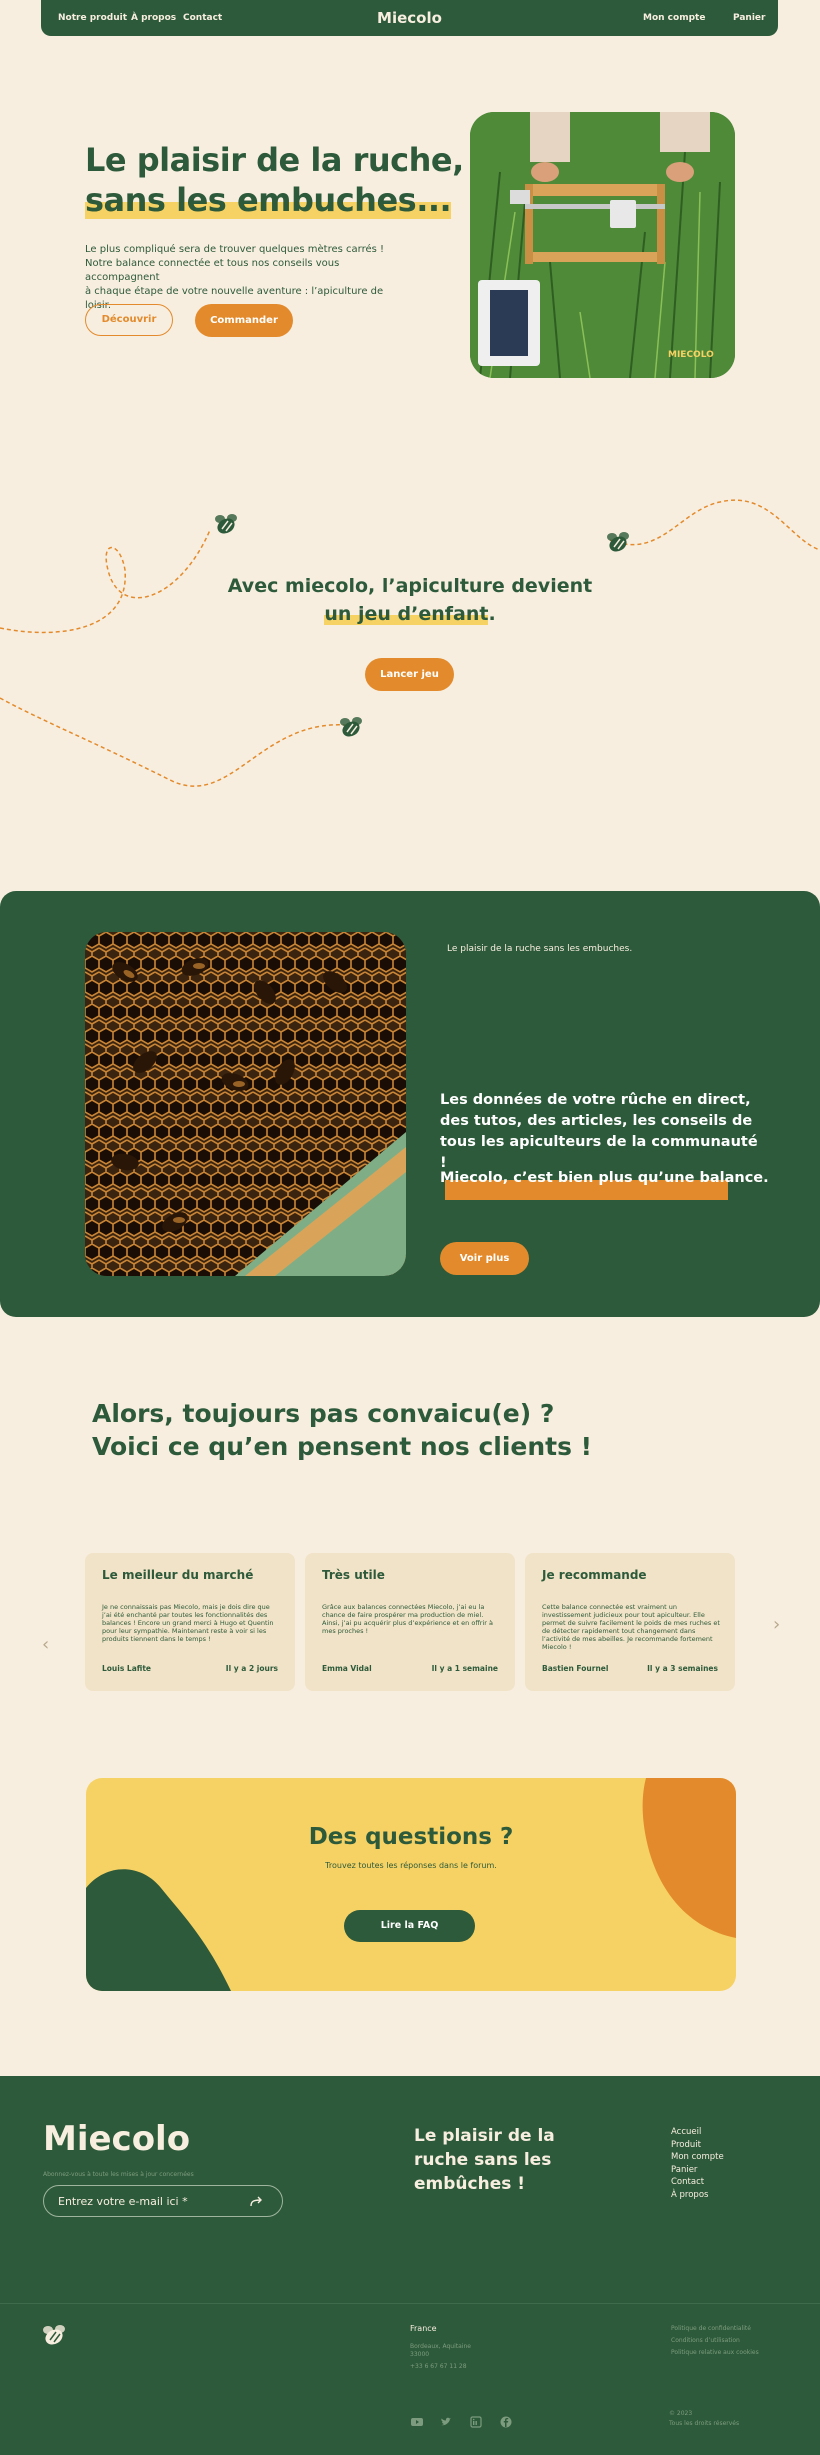 The image size is (820, 2455). I want to click on footer-logo: Miecolo, so click(116, 2139).